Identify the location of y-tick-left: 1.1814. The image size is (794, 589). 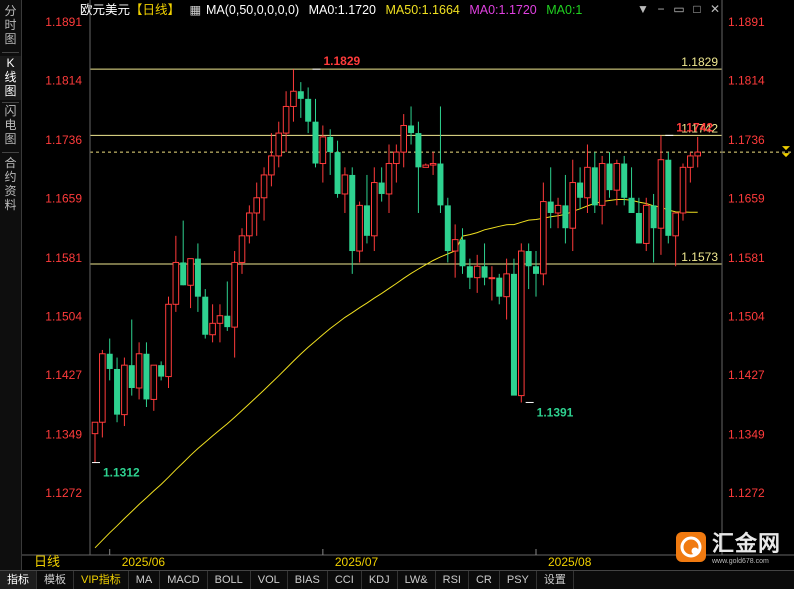
(63, 81).